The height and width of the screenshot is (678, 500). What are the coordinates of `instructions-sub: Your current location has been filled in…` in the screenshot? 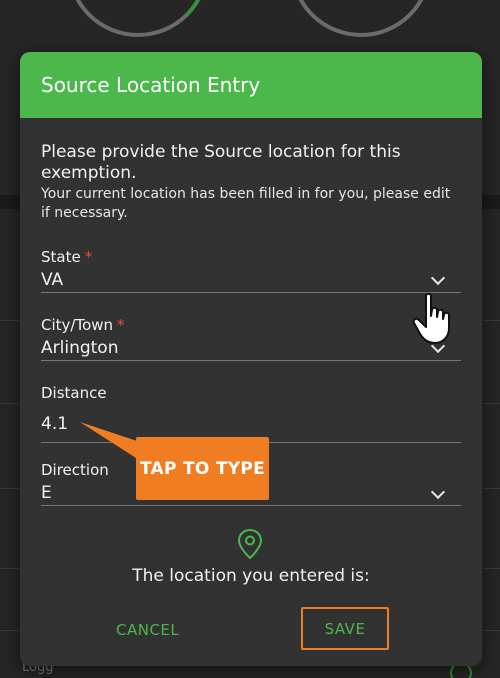 It's located at (246, 203).